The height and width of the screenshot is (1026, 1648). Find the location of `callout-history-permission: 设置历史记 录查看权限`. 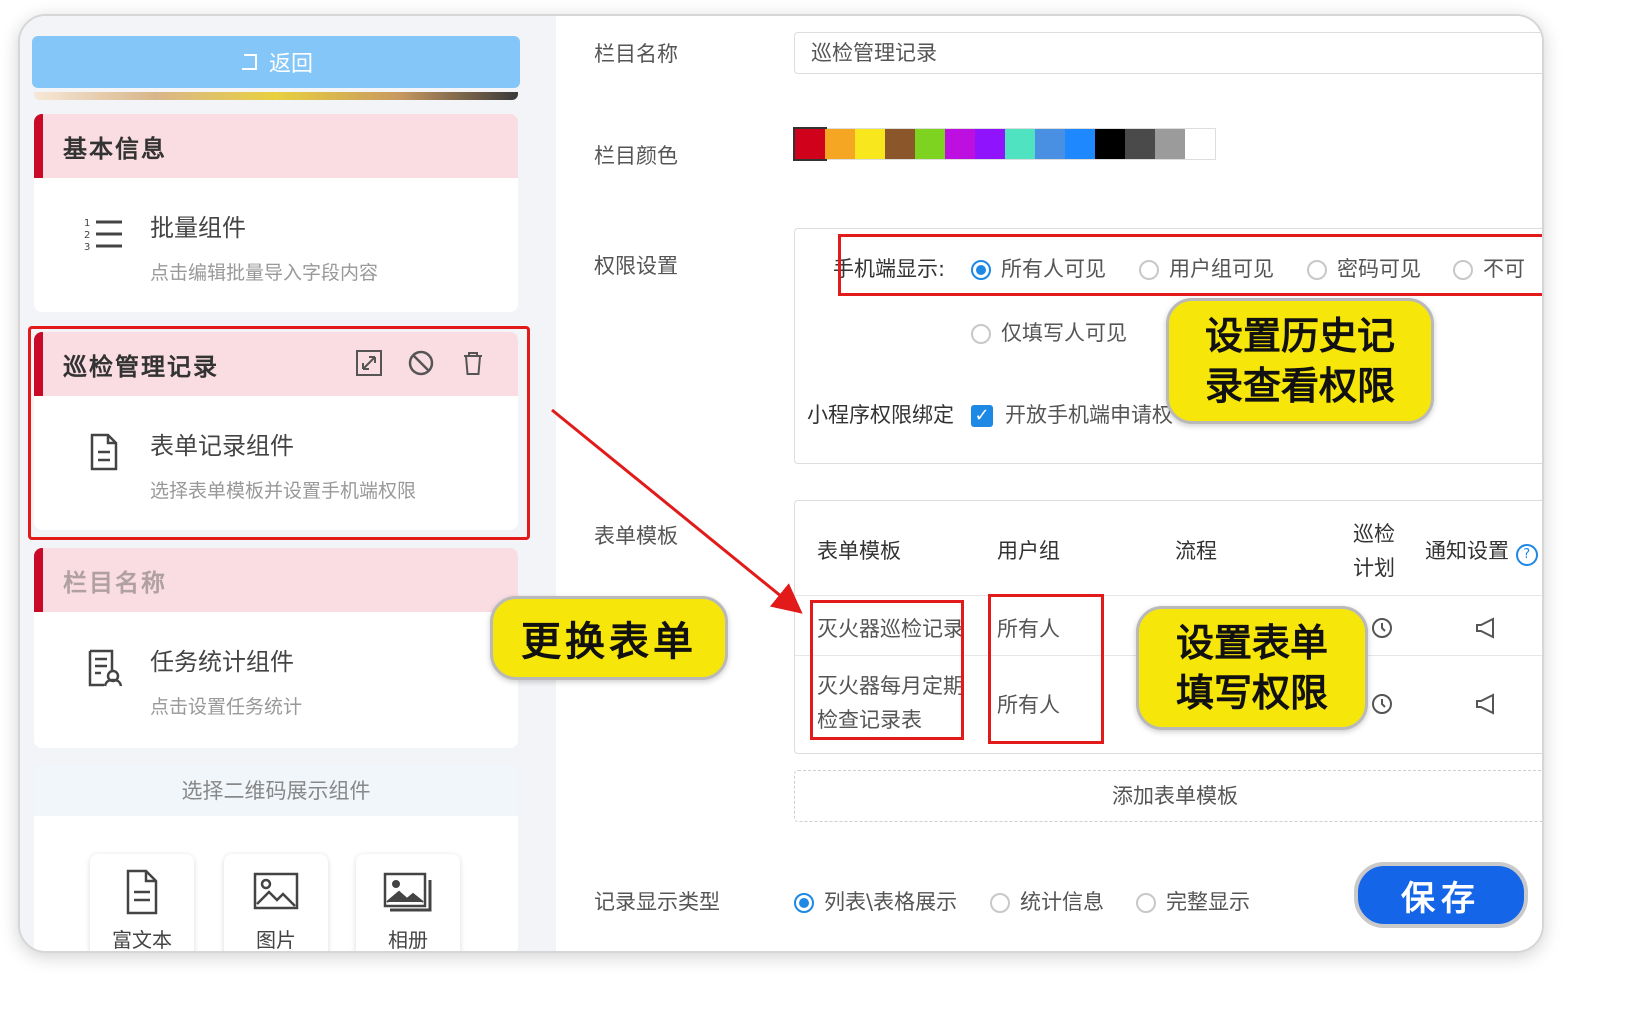

callout-history-permission: 设置历史记 录查看权限 is located at coordinates (1300, 361).